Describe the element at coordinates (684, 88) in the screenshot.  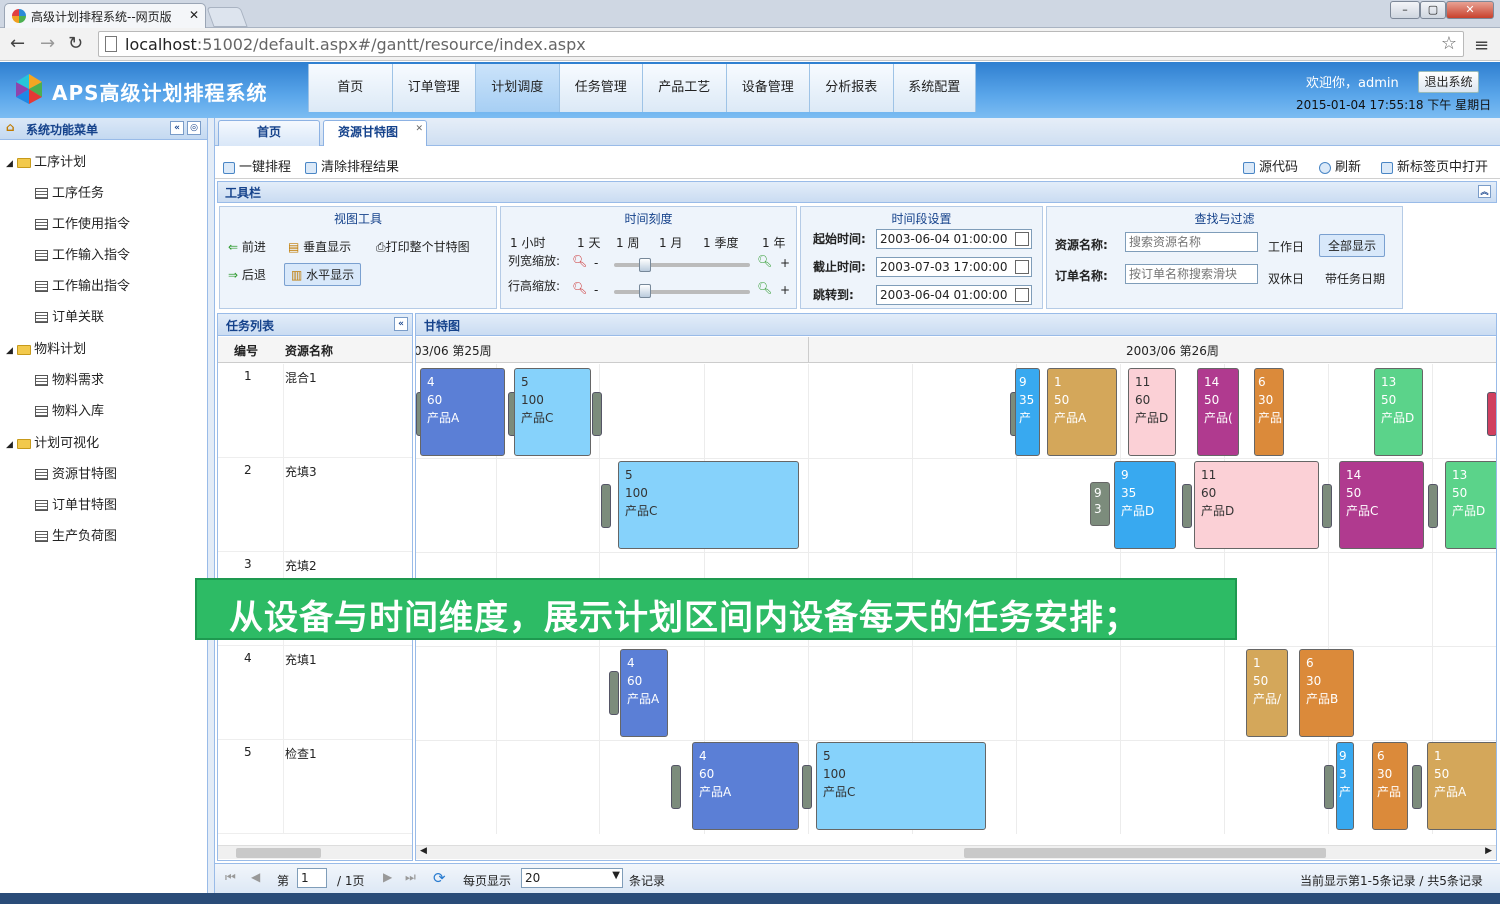
I see `nav-process: 产品工艺` at that location.